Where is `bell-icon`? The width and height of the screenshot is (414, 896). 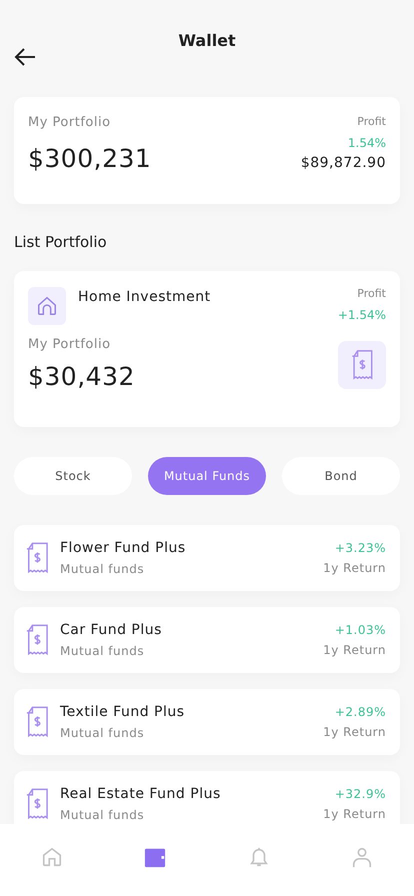 bell-icon is located at coordinates (259, 857).